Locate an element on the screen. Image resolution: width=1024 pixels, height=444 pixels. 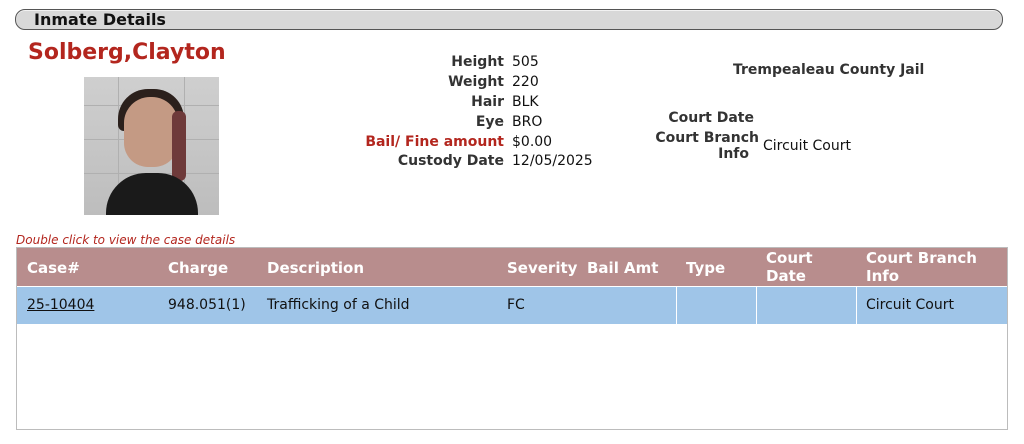
col-type: Type is located at coordinates (705, 268).